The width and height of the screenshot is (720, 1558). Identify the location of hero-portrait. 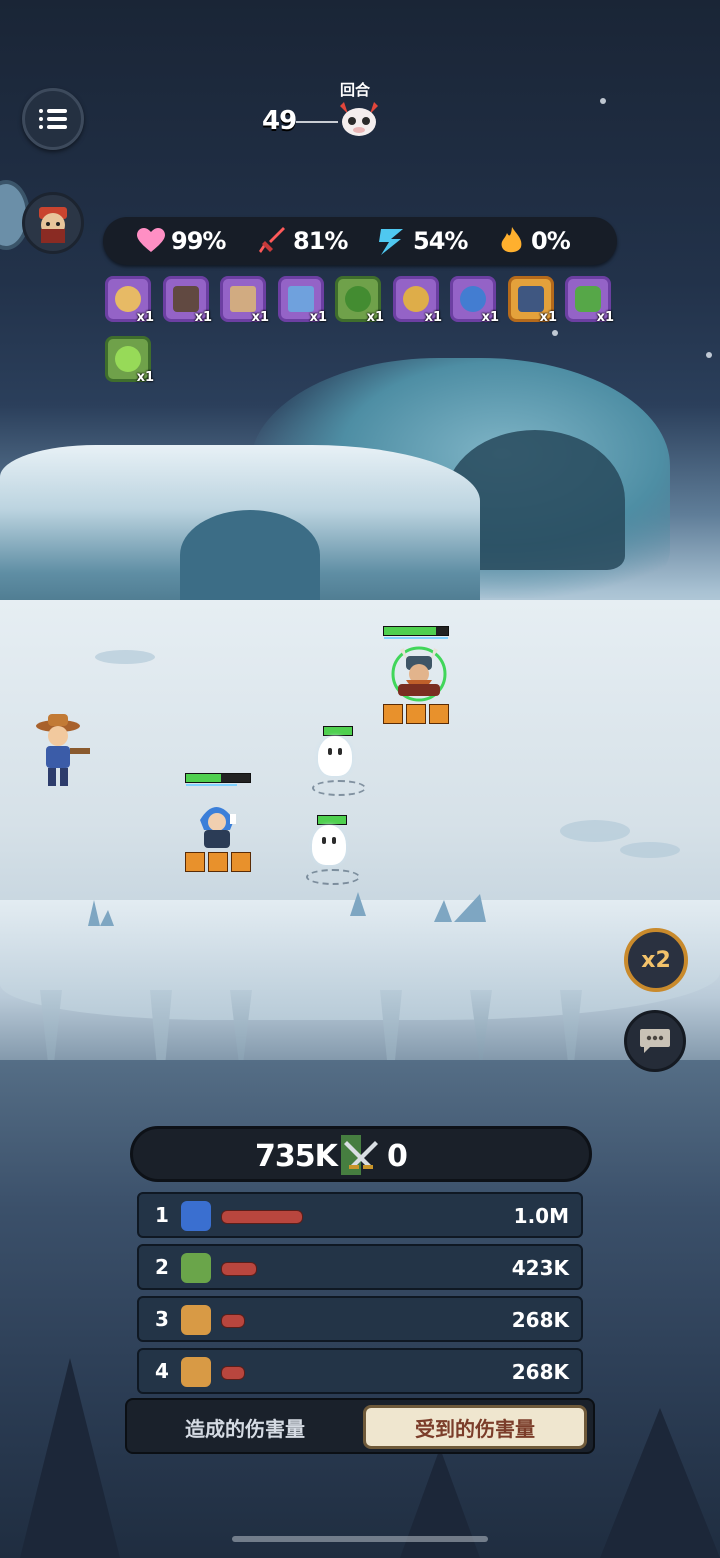
(53, 223).